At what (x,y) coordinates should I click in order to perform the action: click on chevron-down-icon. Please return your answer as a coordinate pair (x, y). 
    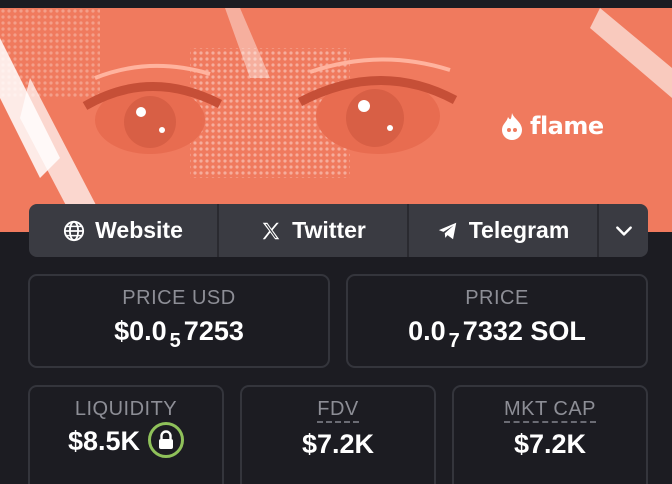
    Looking at the image, I should click on (623, 230).